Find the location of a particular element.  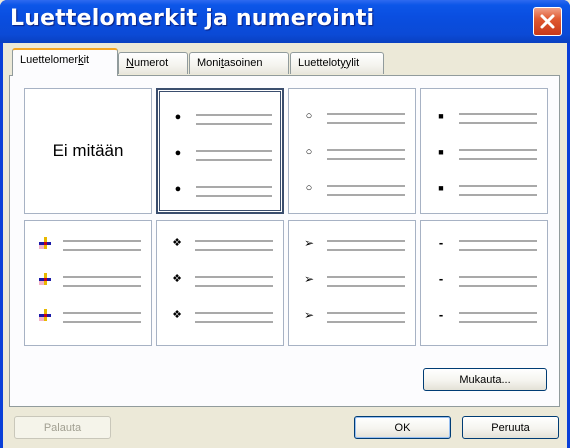

cancel-button: Peruuta is located at coordinates (510, 427).